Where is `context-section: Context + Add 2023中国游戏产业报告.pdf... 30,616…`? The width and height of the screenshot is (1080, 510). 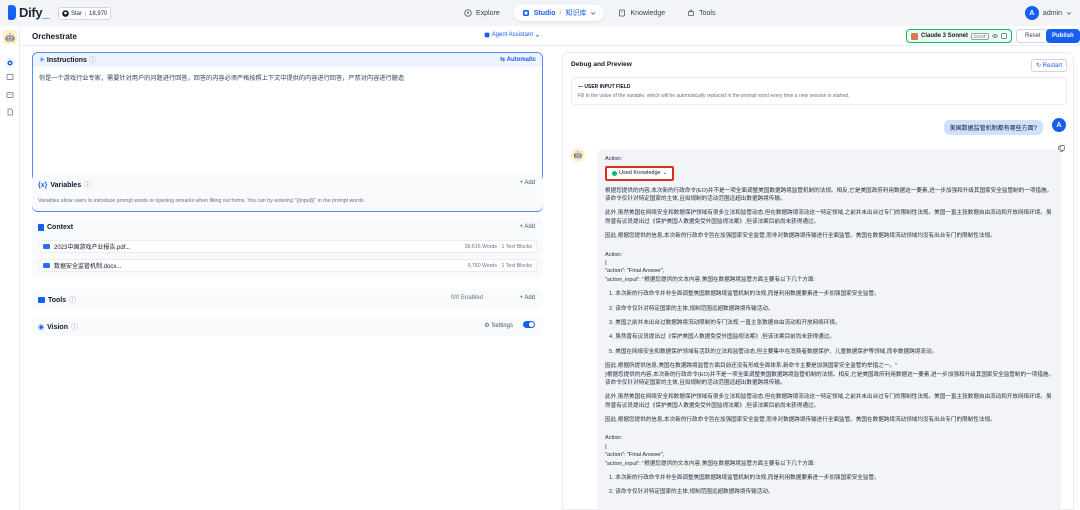 context-section: Context + Add 2023中国游戏产业报告.pdf... 30,616… is located at coordinates (287, 248).